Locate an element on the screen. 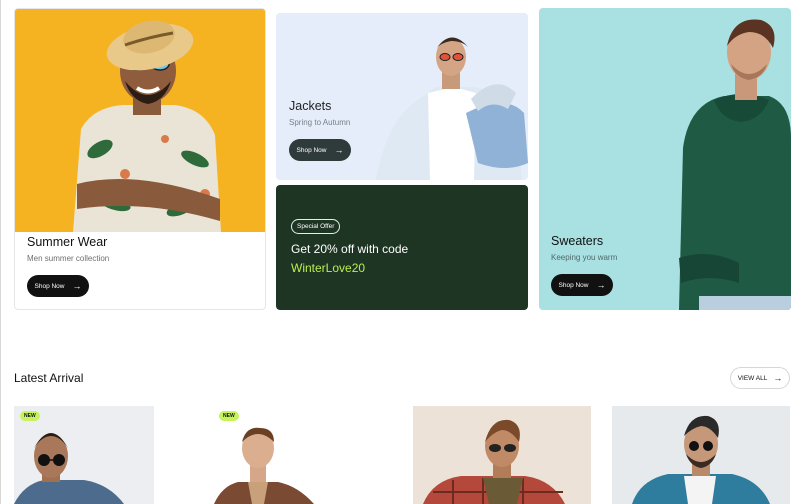 This screenshot has height=504, width=801. sweaters-subtitle: Keeping you warm is located at coordinates (584, 257).